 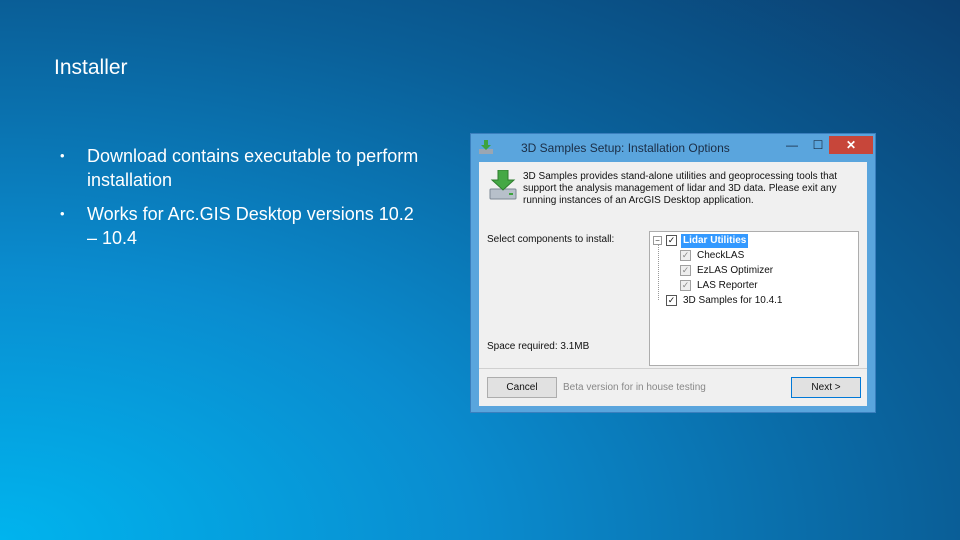 I want to click on tree-node-label: Lidar Utilities, so click(x=715, y=241).